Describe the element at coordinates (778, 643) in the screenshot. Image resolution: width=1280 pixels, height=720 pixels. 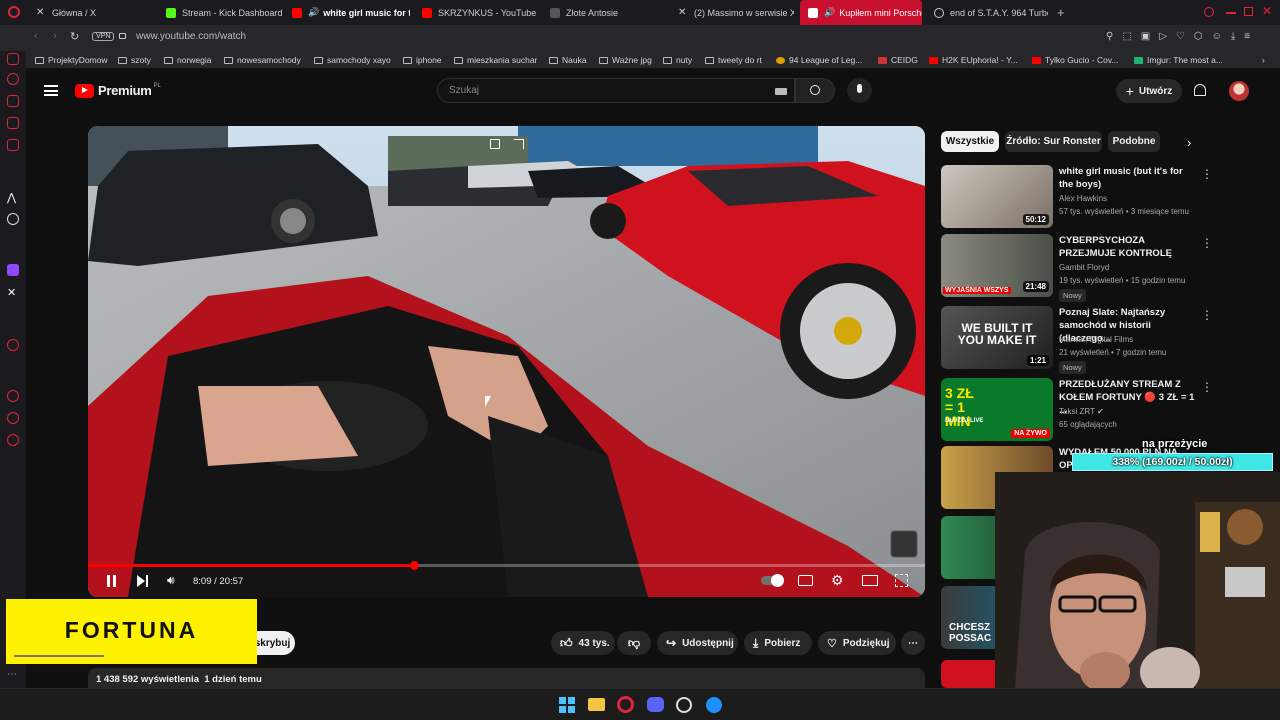
I see `download-button: ⤓ Pobierz` at that location.